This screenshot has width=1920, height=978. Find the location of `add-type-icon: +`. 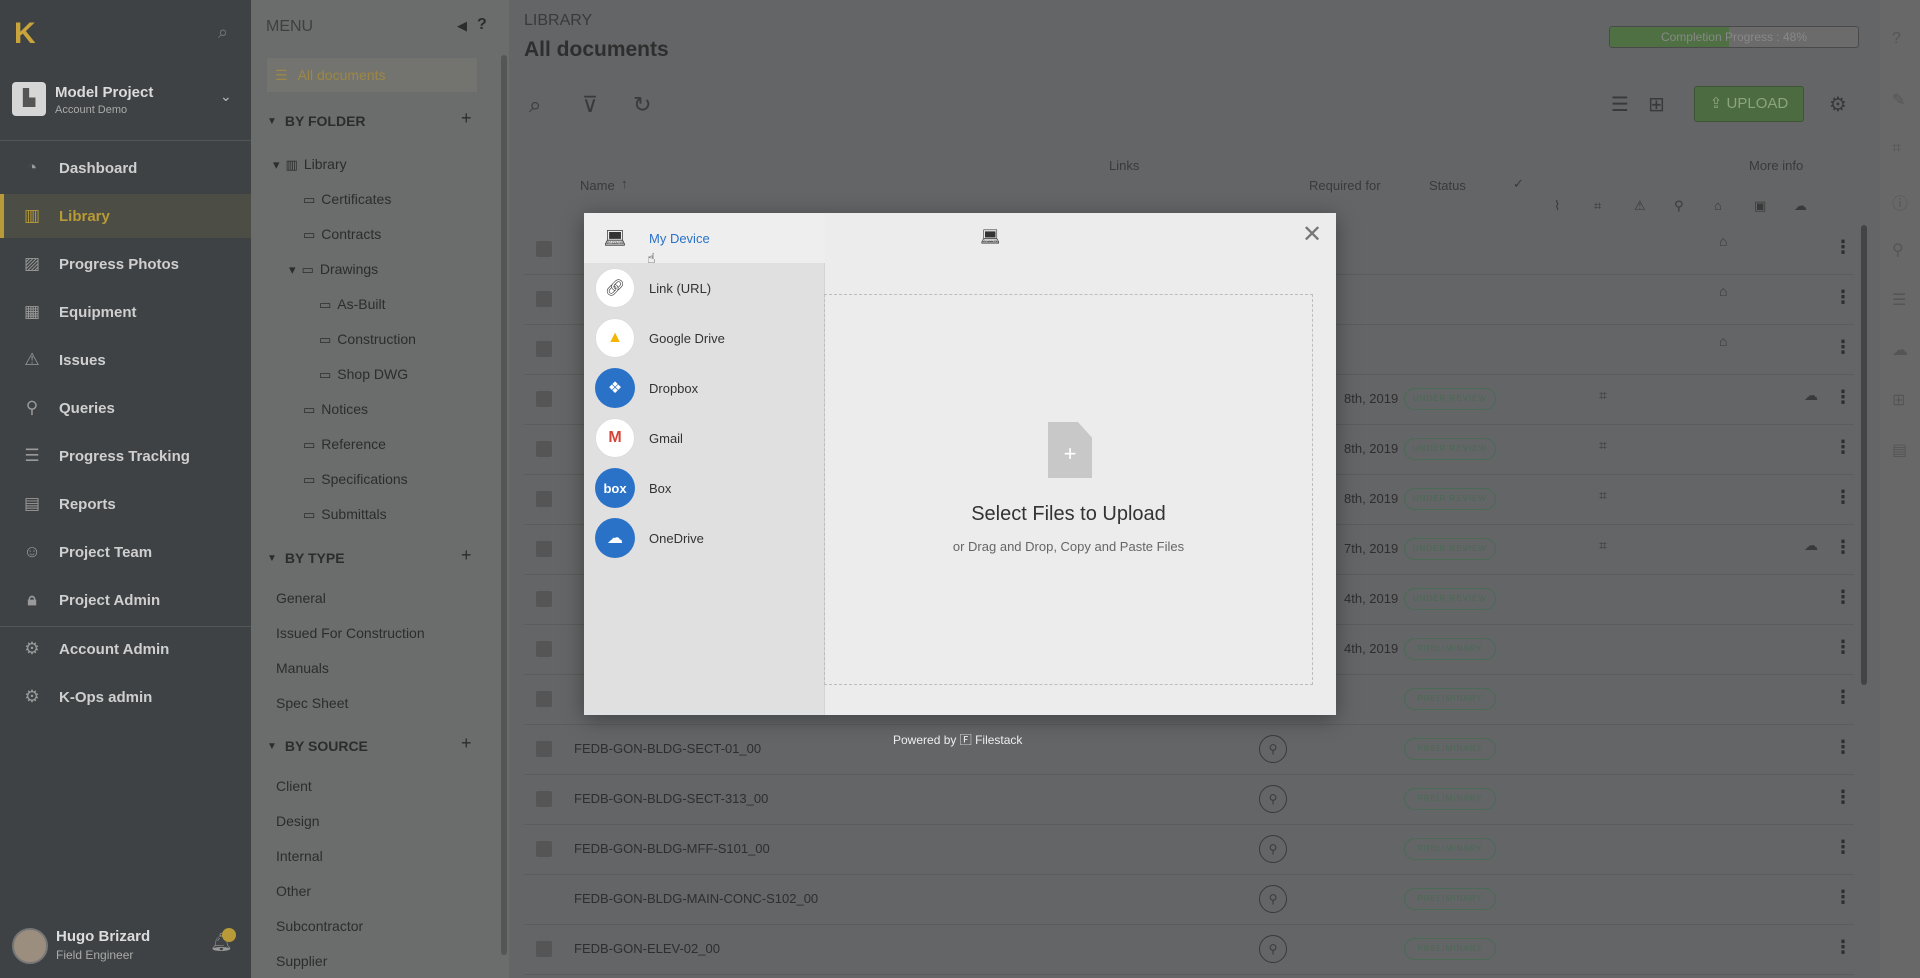

add-type-icon: + is located at coordinates (466, 555).